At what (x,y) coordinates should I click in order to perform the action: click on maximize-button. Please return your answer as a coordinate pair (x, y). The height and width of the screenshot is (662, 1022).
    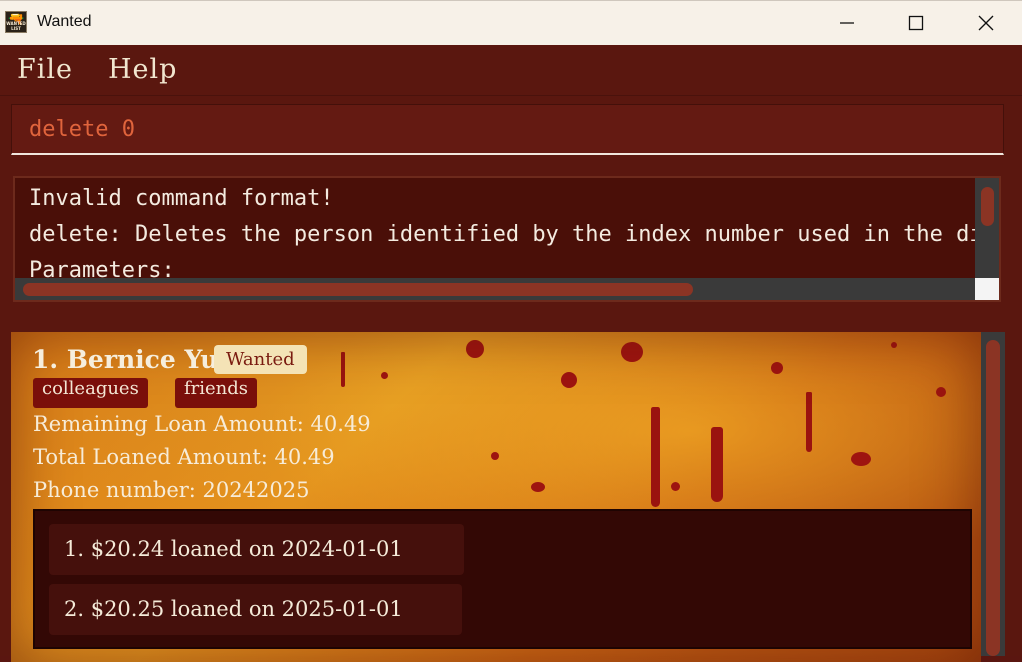
    Looking at the image, I should click on (916, 23).